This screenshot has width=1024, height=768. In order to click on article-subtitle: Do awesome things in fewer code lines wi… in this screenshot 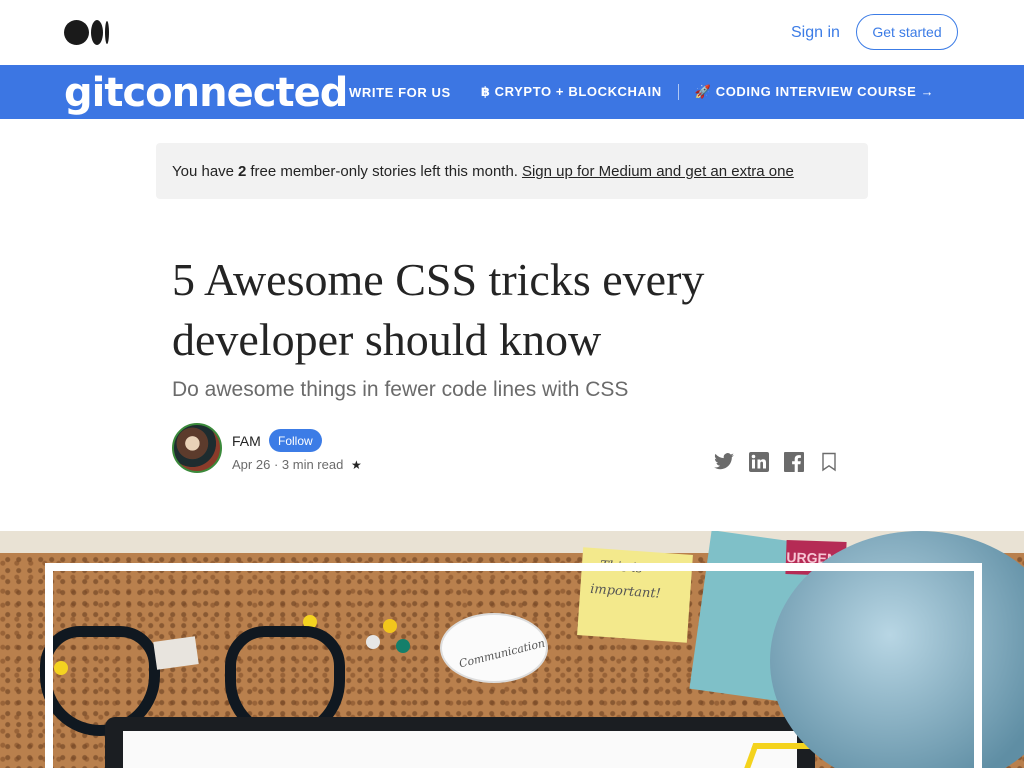, I will do `click(400, 389)`.